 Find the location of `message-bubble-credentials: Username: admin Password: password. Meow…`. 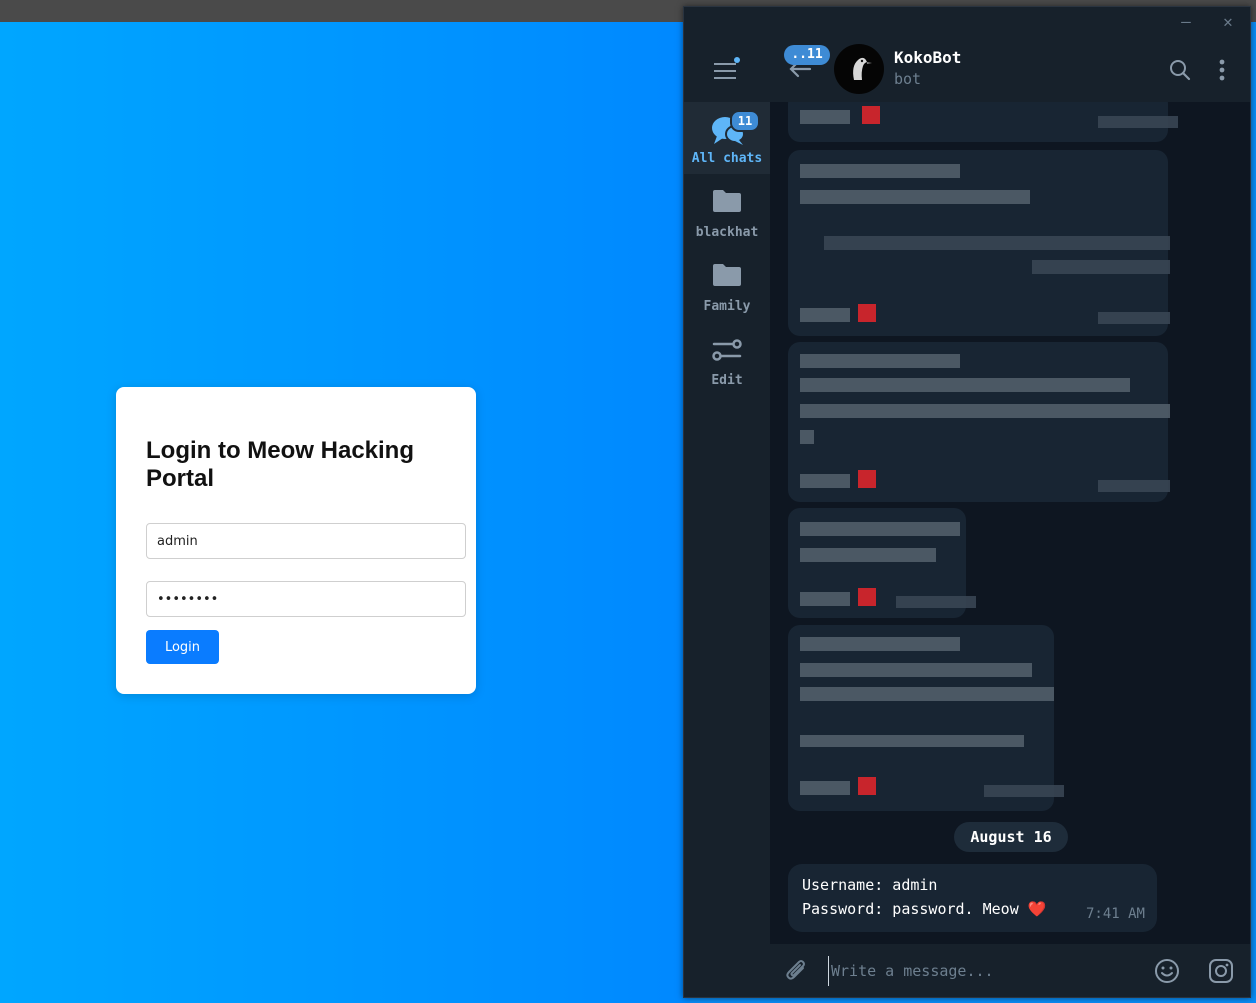

message-bubble-credentials: Username: admin Password: password. Meow… is located at coordinates (972, 898).